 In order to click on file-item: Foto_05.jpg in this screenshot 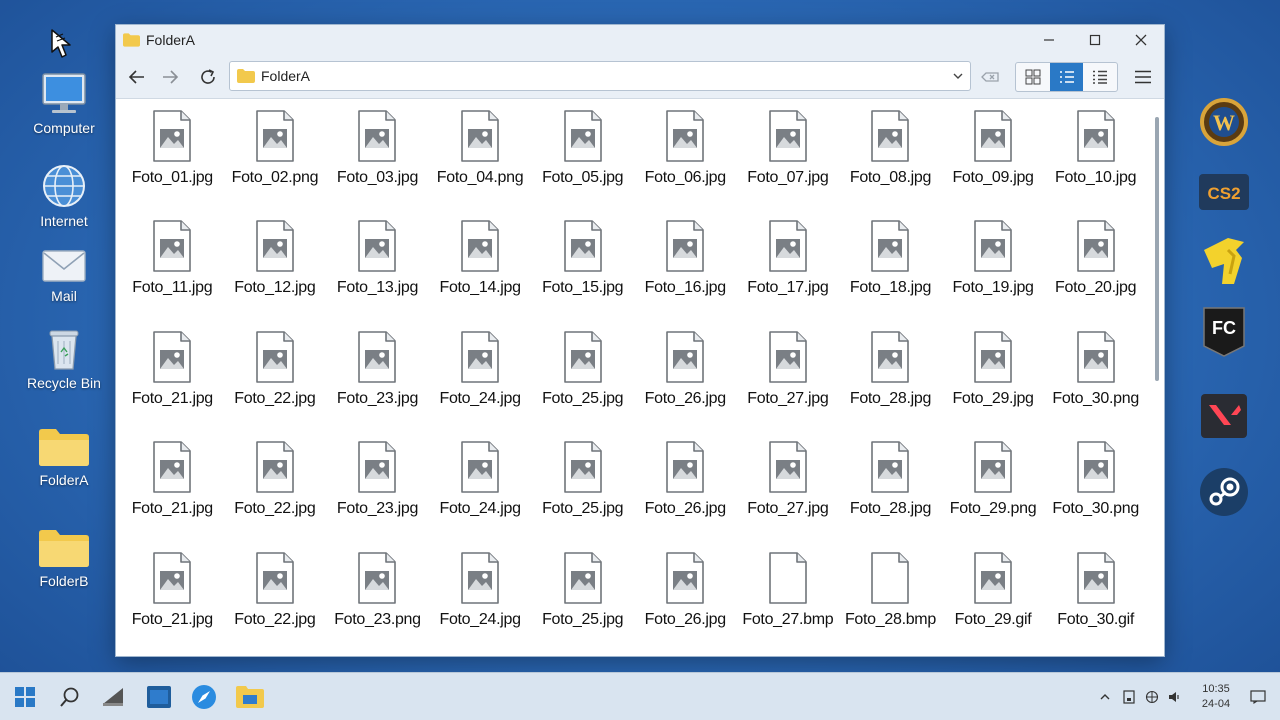, I will do `click(582, 164)`.